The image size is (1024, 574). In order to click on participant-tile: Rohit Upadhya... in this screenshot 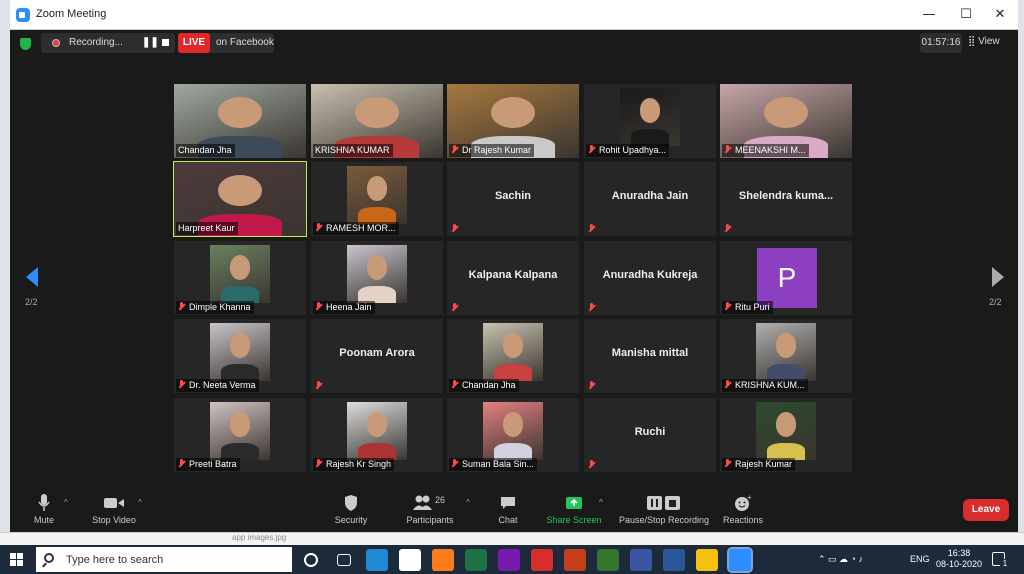, I will do `click(650, 121)`.